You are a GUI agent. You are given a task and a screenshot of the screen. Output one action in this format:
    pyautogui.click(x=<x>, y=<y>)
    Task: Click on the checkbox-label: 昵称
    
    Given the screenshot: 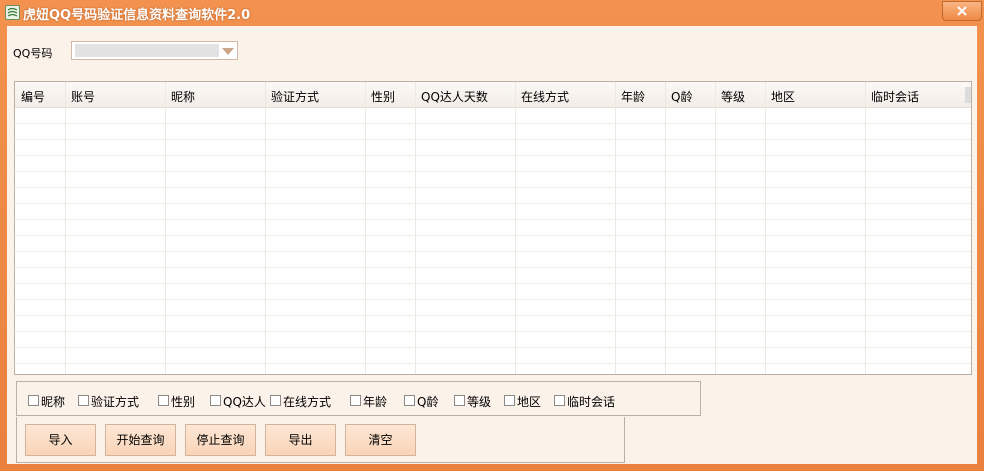 What is the action you would take?
    pyautogui.click(x=53, y=401)
    